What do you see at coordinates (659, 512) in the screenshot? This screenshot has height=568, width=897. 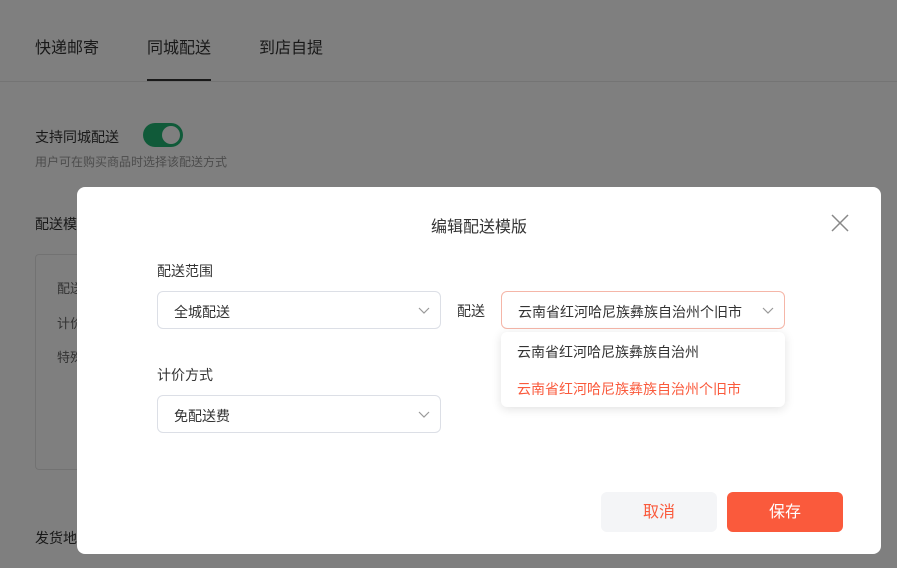 I see `cancel-button: 取消` at bounding box center [659, 512].